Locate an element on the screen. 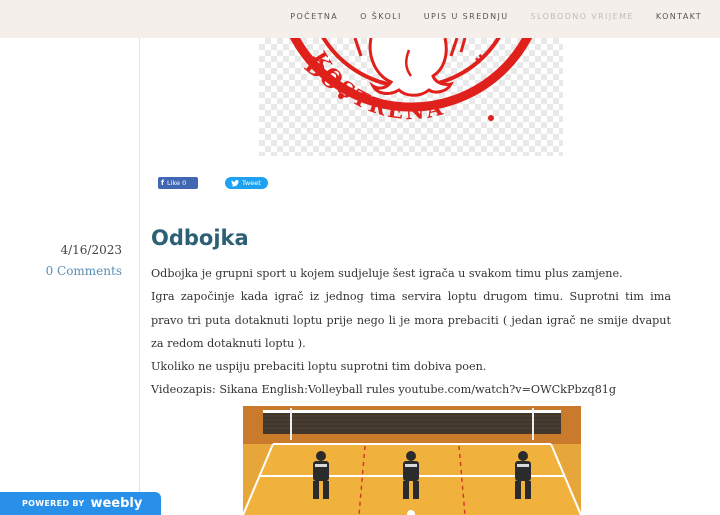 The width and height of the screenshot is (720, 515). tweet-label: Tweet is located at coordinates (251, 183).